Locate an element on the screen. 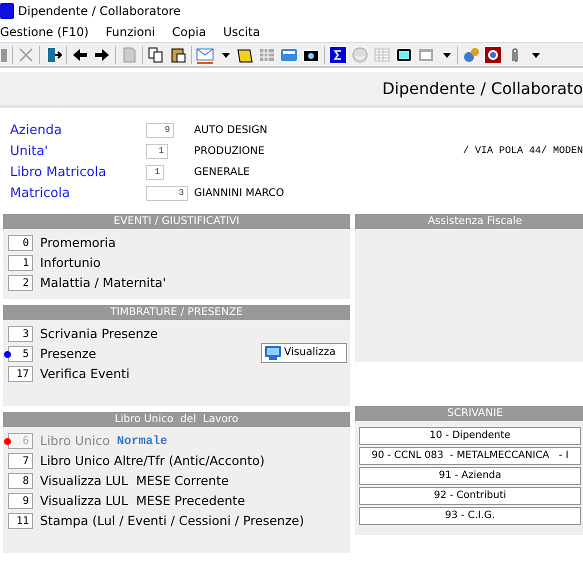 The width and height of the screenshot is (583, 561). field-label: Libro Matricola is located at coordinates (59, 173).